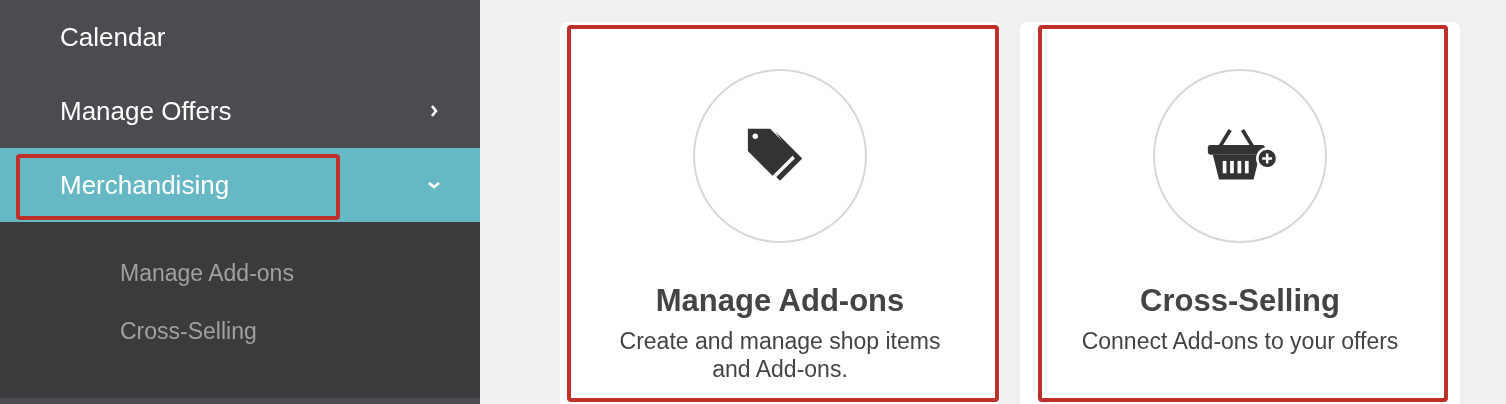 The width and height of the screenshot is (1506, 404). Describe the element at coordinates (1243, 154) in the screenshot. I see `basket-icon` at that location.